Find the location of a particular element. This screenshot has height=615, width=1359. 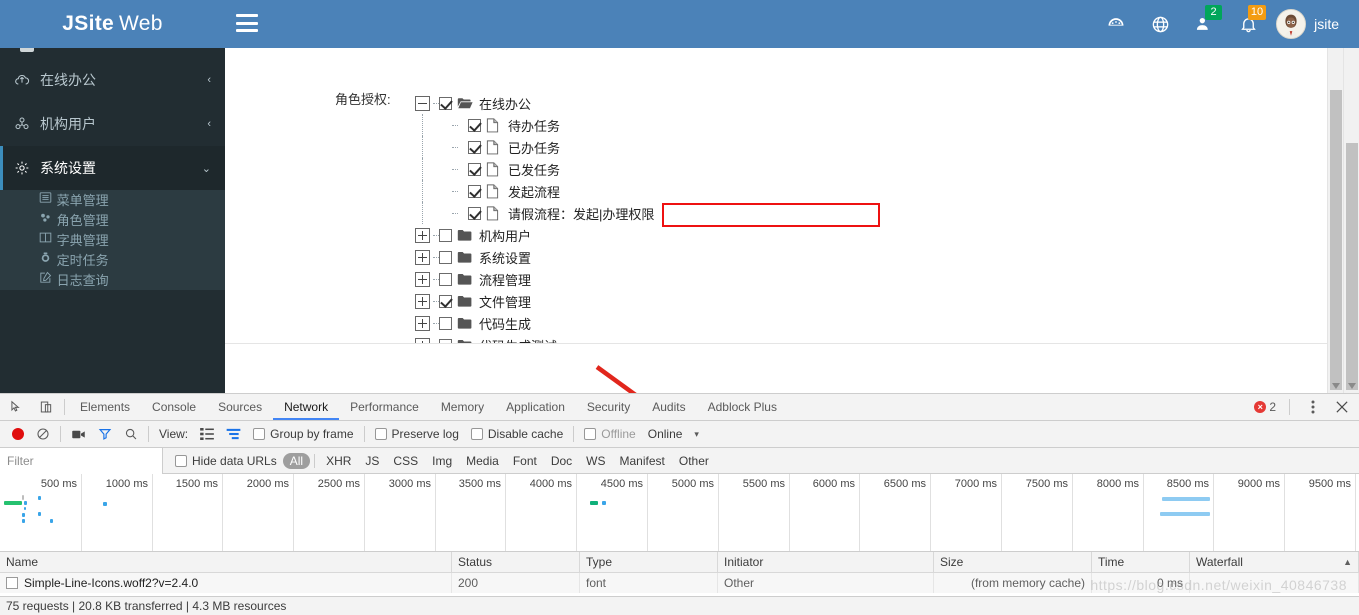

sidebar-item-role-management: 角色管理 is located at coordinates (112, 220).